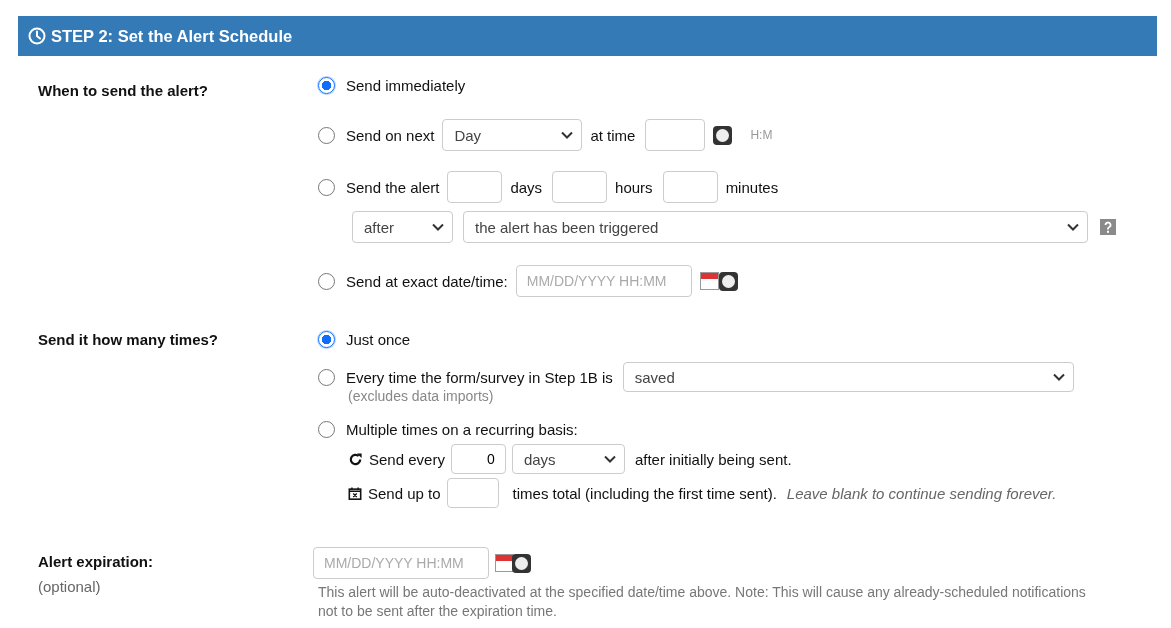 The width and height of the screenshot is (1171, 628). I want to click on unit-dropdown: days, so click(568, 459).